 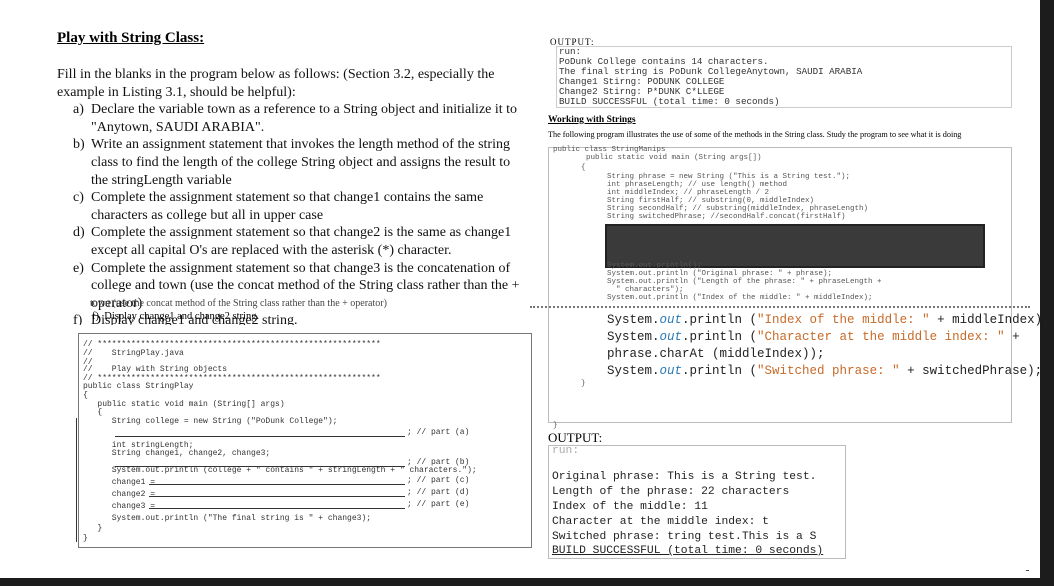 I want to click on code-token: phrase.charAt (middleIndex));, so click(x=716, y=354).